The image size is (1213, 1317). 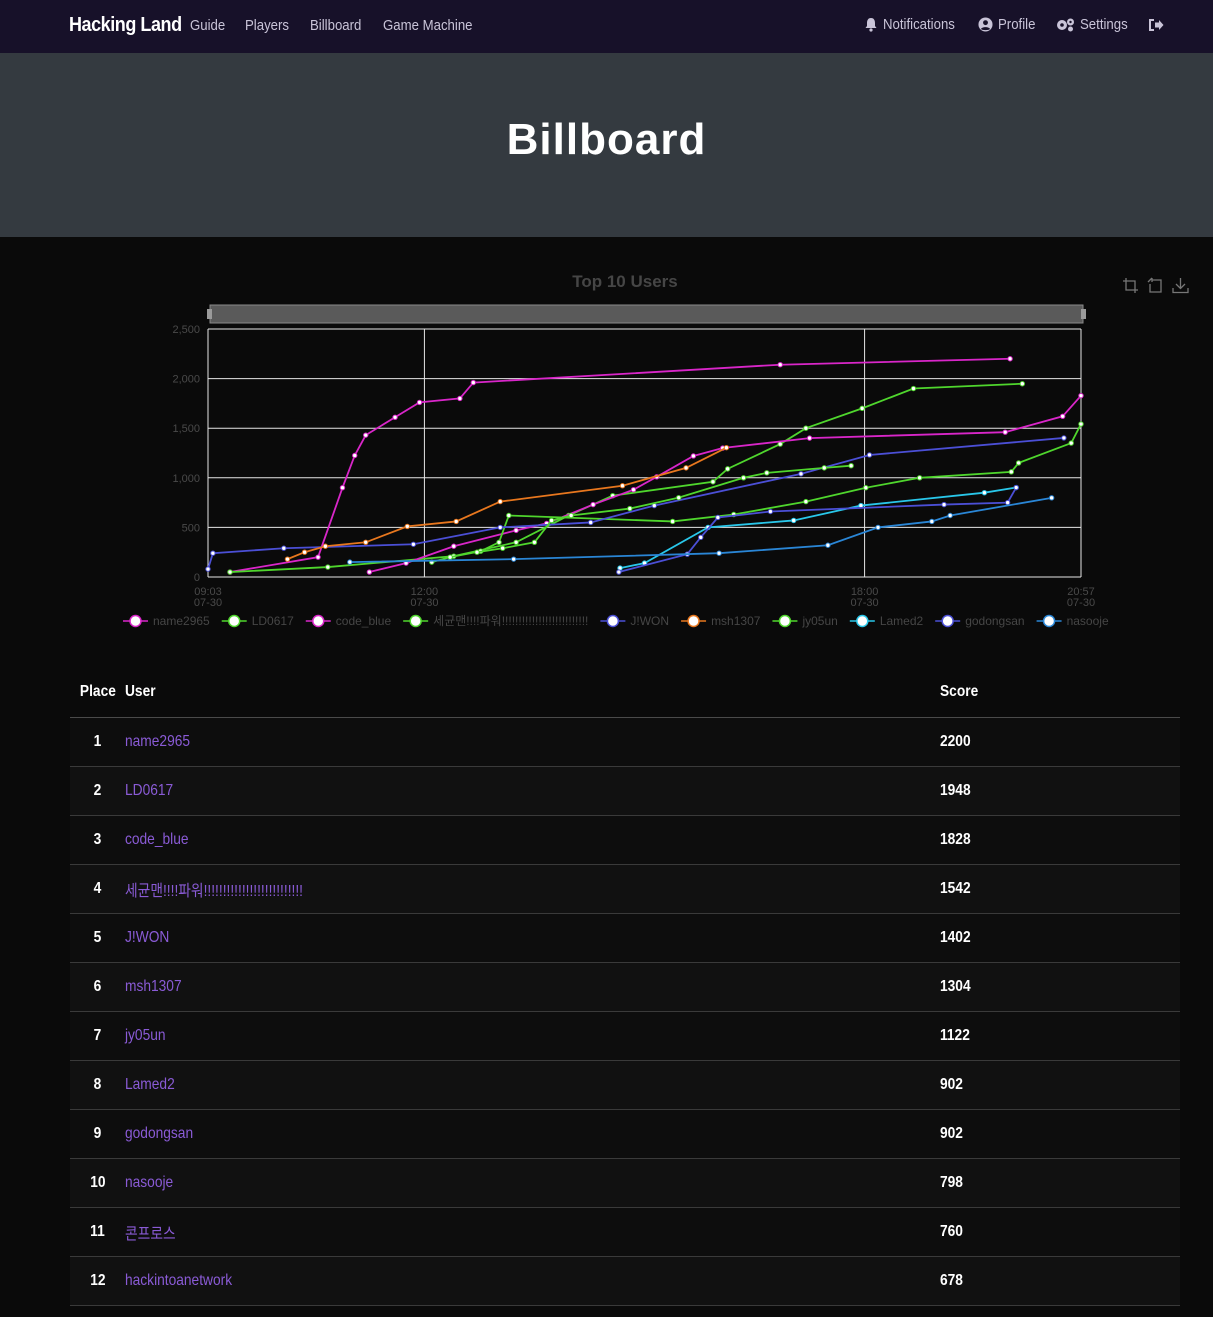 I want to click on place-cell: 9, so click(x=97, y=1134).